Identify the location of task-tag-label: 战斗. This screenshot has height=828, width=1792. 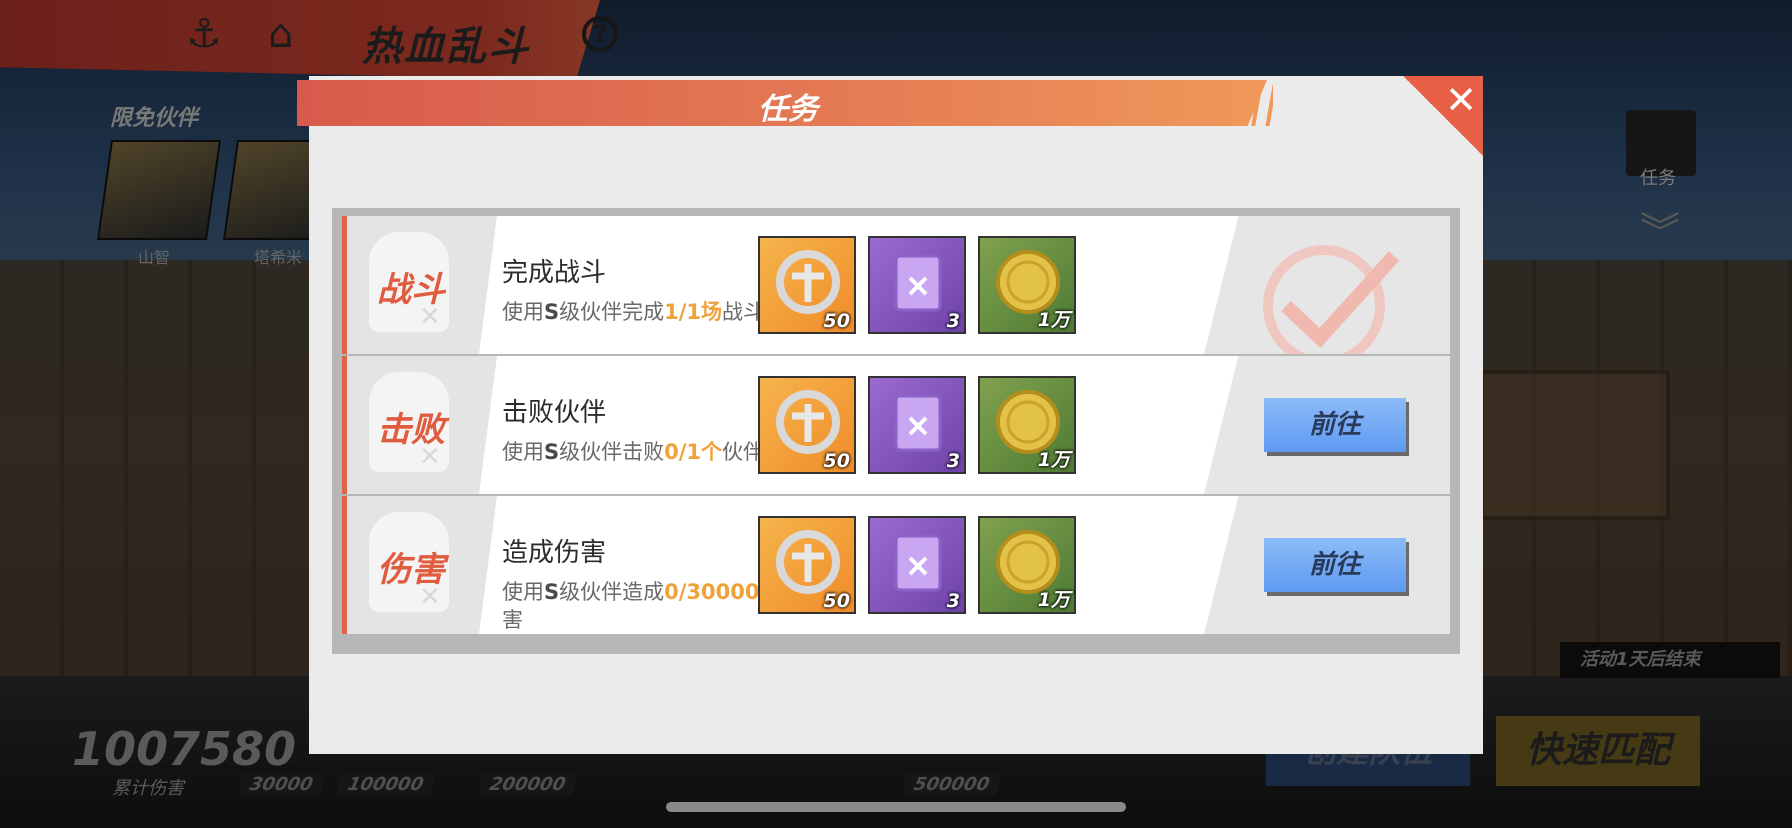
(411, 290).